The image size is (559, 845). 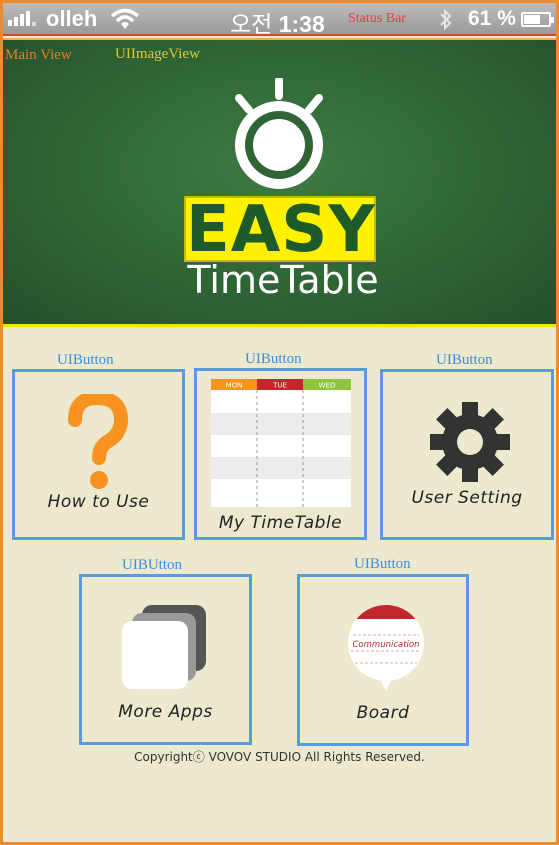 What do you see at coordinates (152, 565) in the screenshot?
I see `button-annotation: UIBUtton` at bounding box center [152, 565].